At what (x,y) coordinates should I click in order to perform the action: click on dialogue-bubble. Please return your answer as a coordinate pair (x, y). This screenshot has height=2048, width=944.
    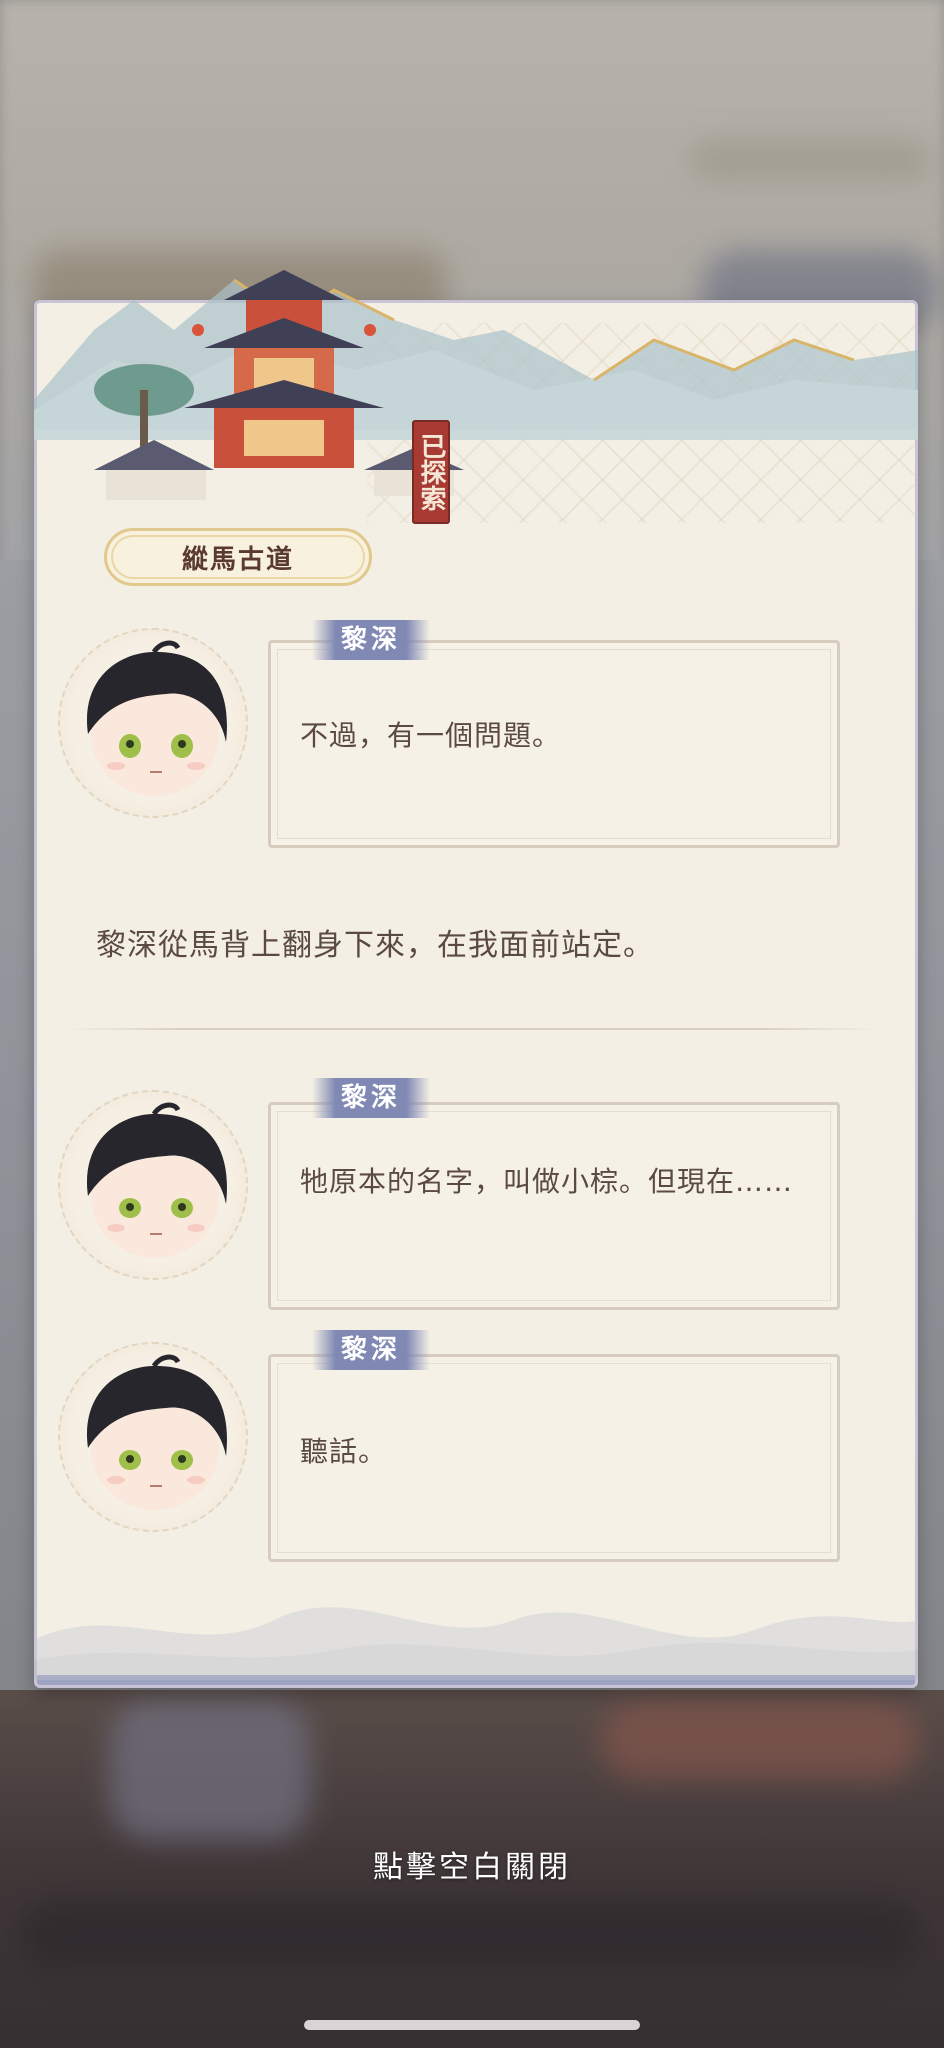
    Looking at the image, I should click on (554, 1206).